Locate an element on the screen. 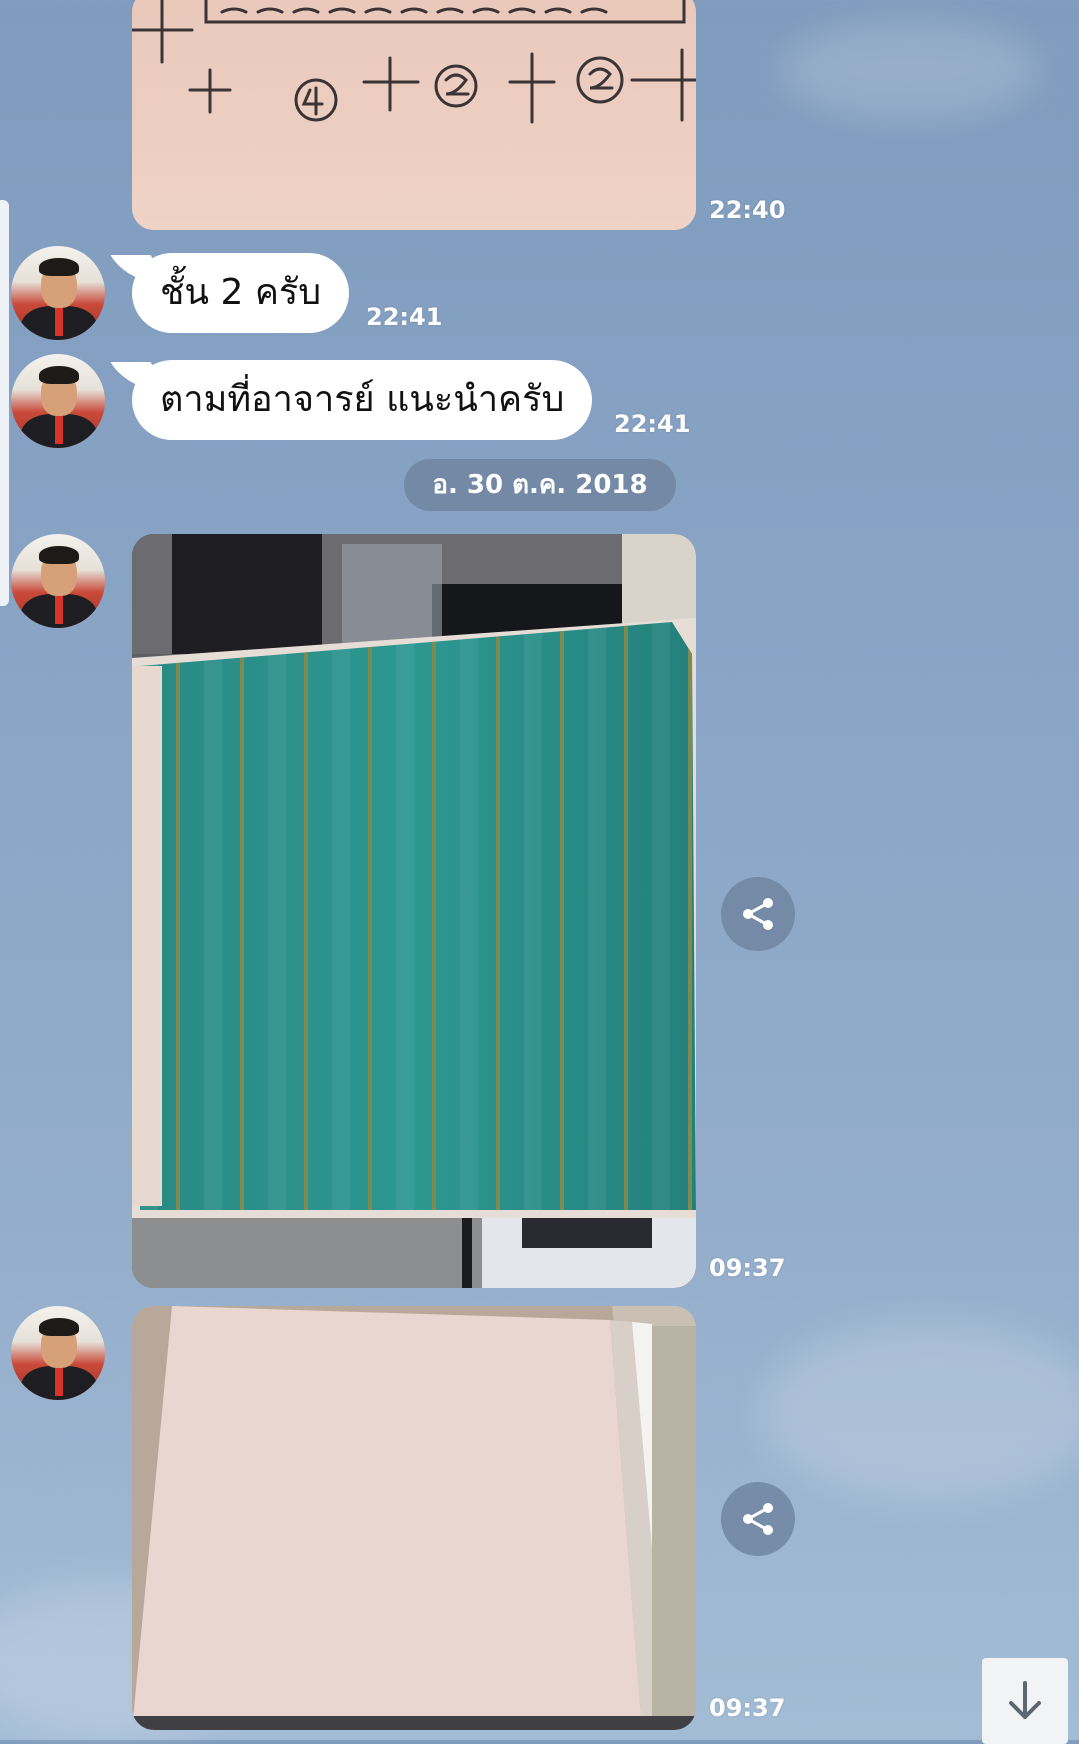 The height and width of the screenshot is (1744, 1079). date-separator: อ. 30 ต.ค. 2018 is located at coordinates (540, 485).